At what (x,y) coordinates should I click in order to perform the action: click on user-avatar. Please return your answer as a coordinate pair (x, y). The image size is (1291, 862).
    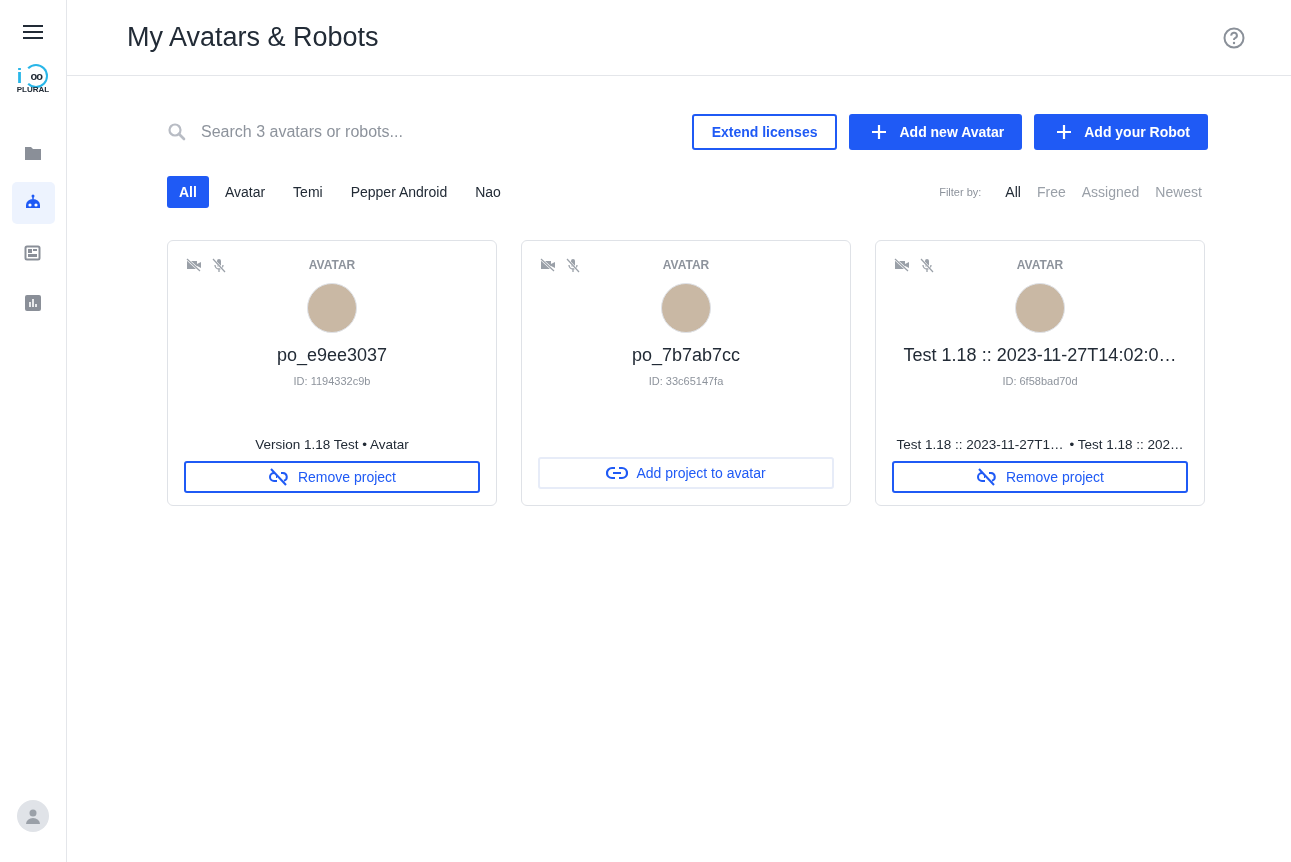
    Looking at the image, I should click on (33, 816).